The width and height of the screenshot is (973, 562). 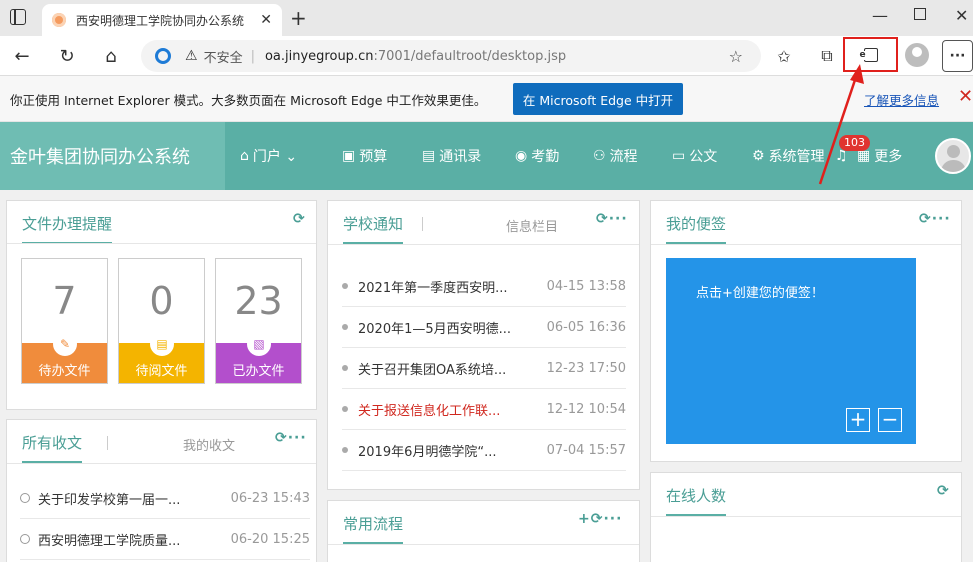 I want to click on nav-documents: ▭ 公文, so click(x=694, y=156).